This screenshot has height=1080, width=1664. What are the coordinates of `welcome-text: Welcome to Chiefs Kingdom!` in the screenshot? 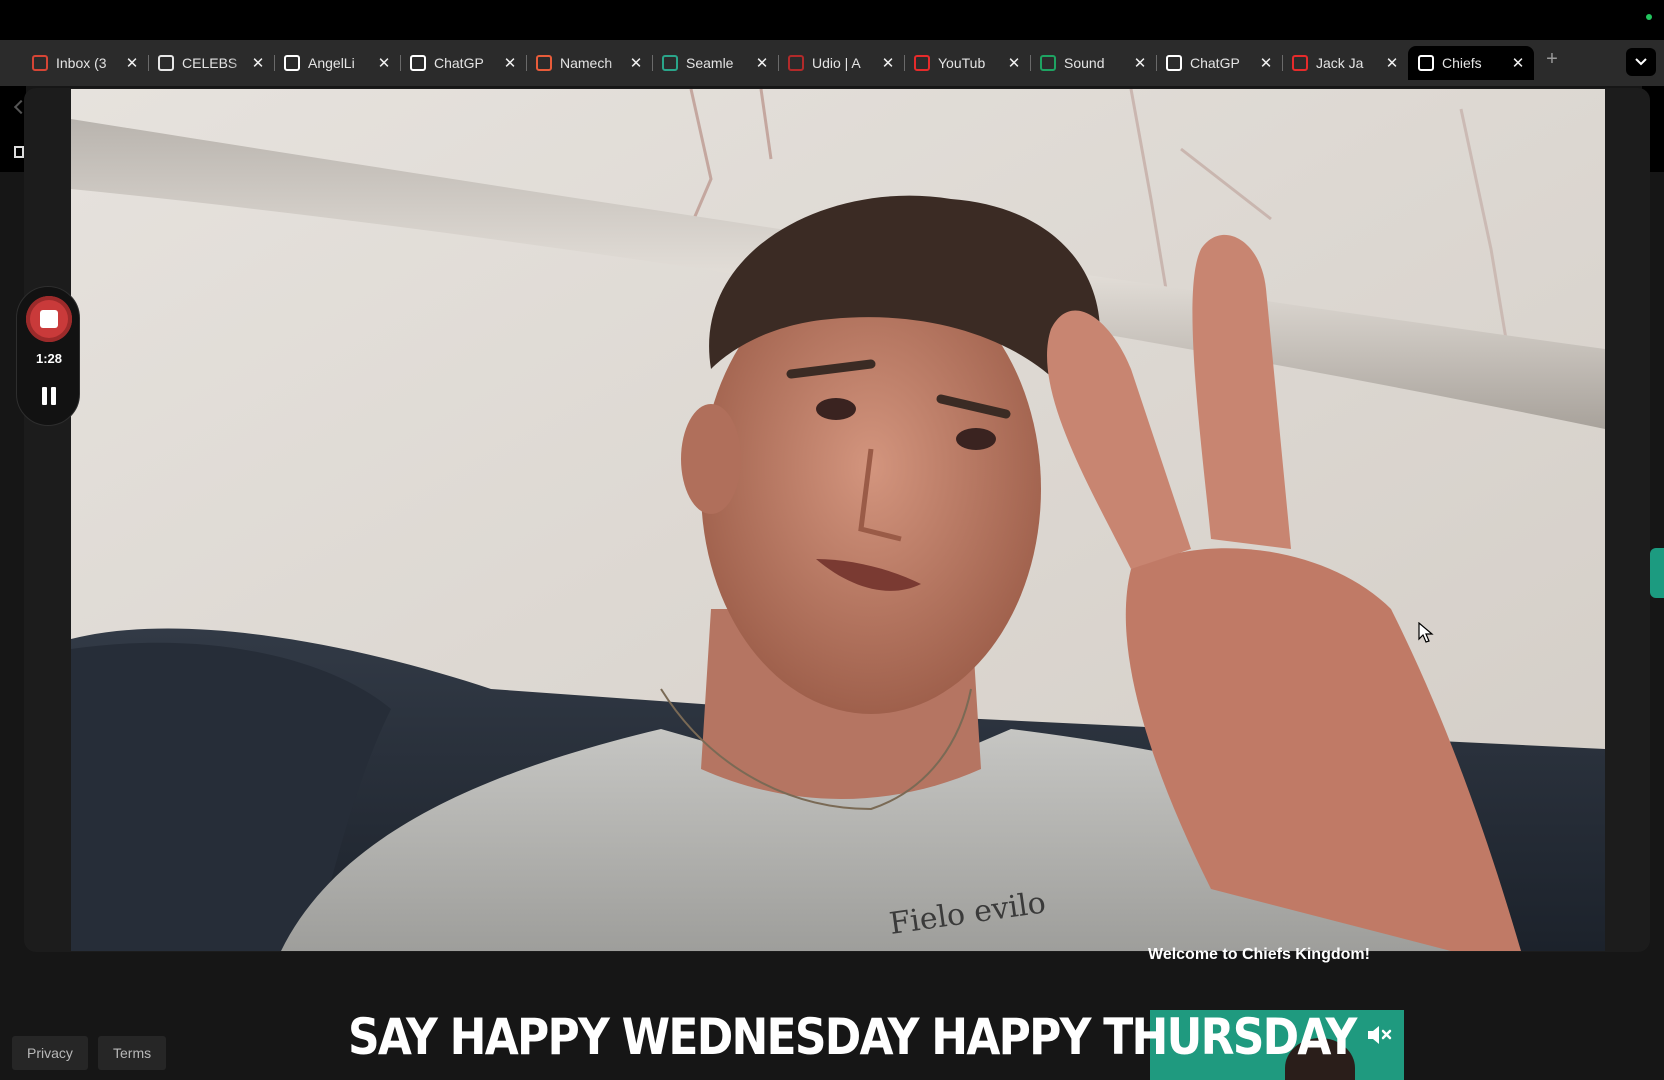 It's located at (1259, 954).